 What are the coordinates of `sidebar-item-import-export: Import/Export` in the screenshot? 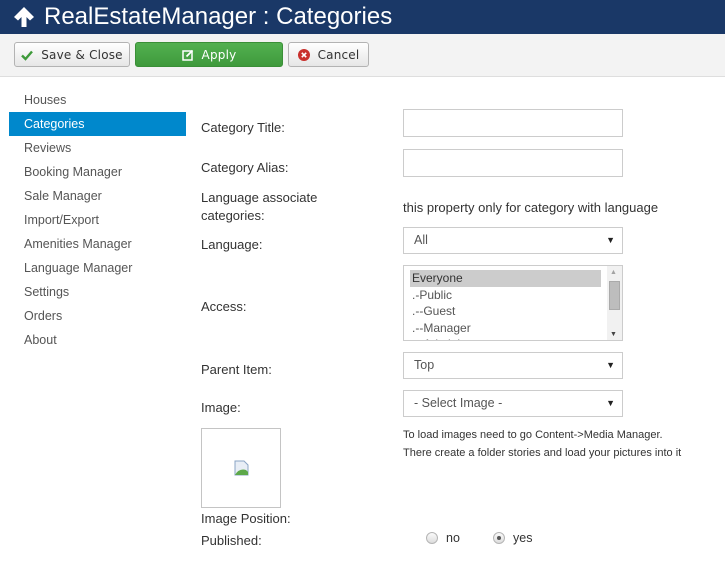 It's located at (97, 220).